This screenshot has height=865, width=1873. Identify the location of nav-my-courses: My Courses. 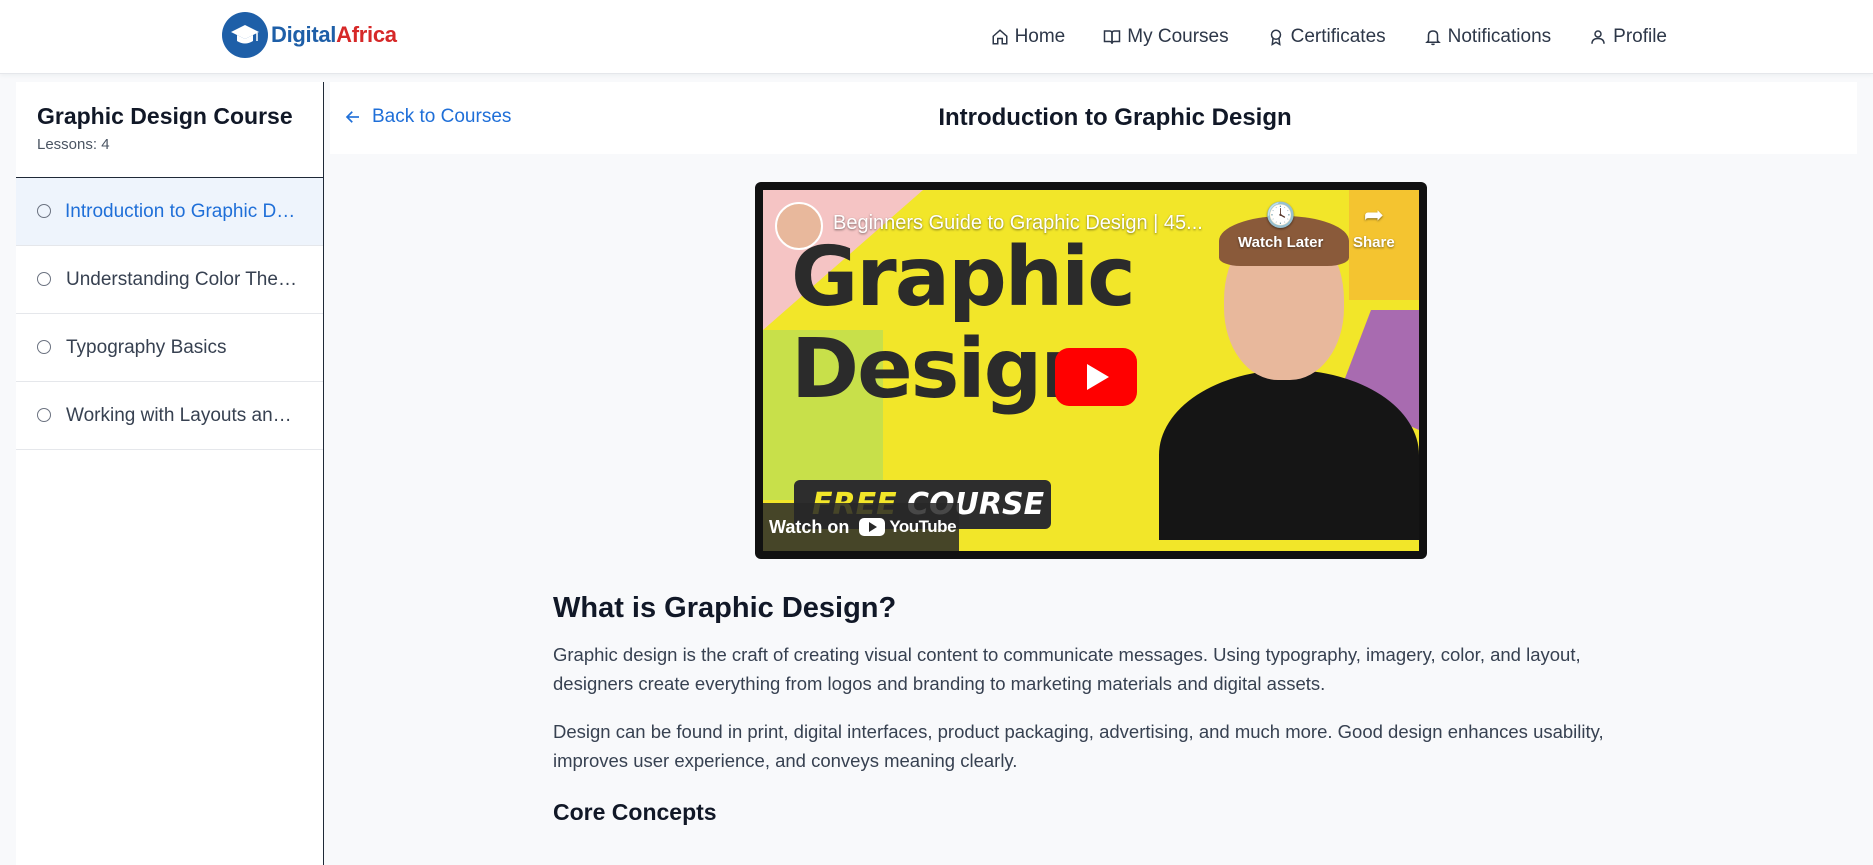
(1166, 37).